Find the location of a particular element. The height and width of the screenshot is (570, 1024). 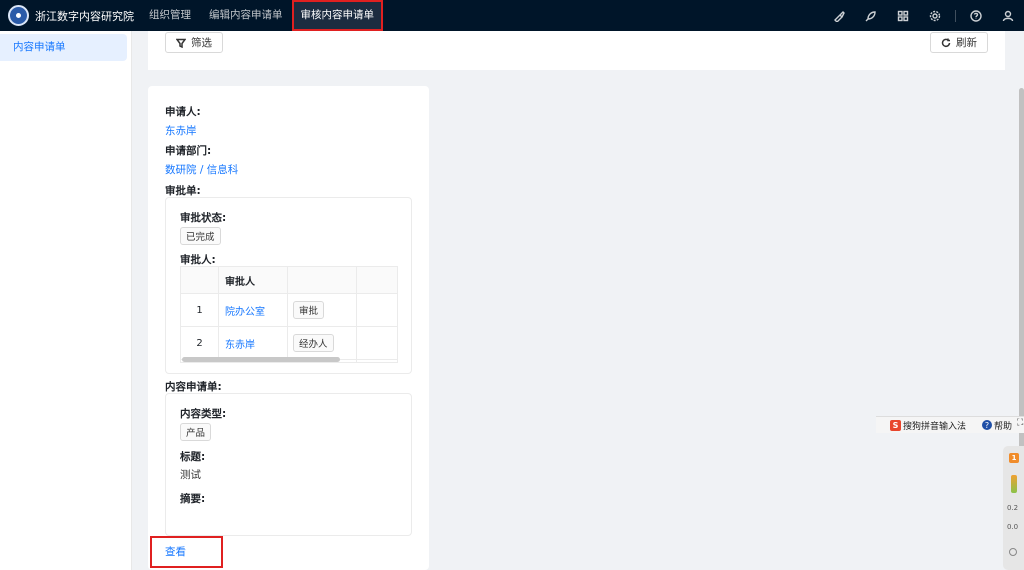

floating-monitor-widget: 1 0.2 0.0 is located at coordinates (1013, 508).